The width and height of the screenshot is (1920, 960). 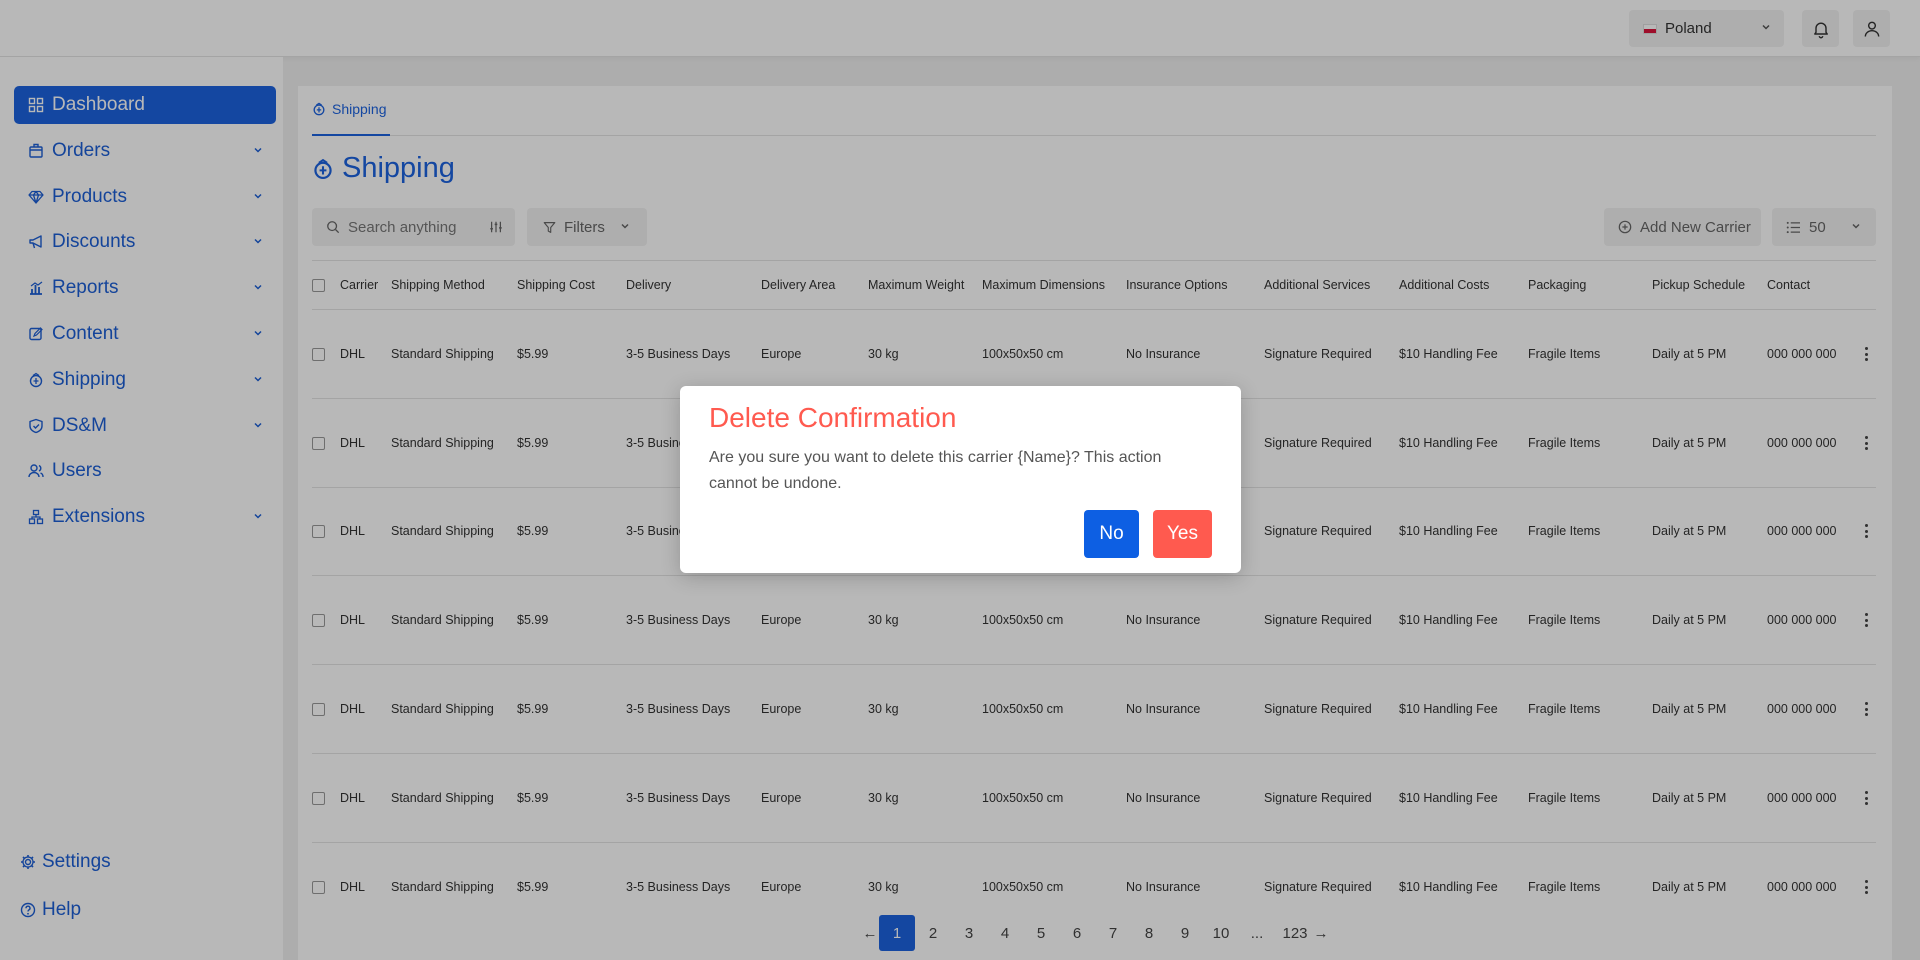 What do you see at coordinates (1182, 534) in the screenshot?
I see `yes-button: Yes` at bounding box center [1182, 534].